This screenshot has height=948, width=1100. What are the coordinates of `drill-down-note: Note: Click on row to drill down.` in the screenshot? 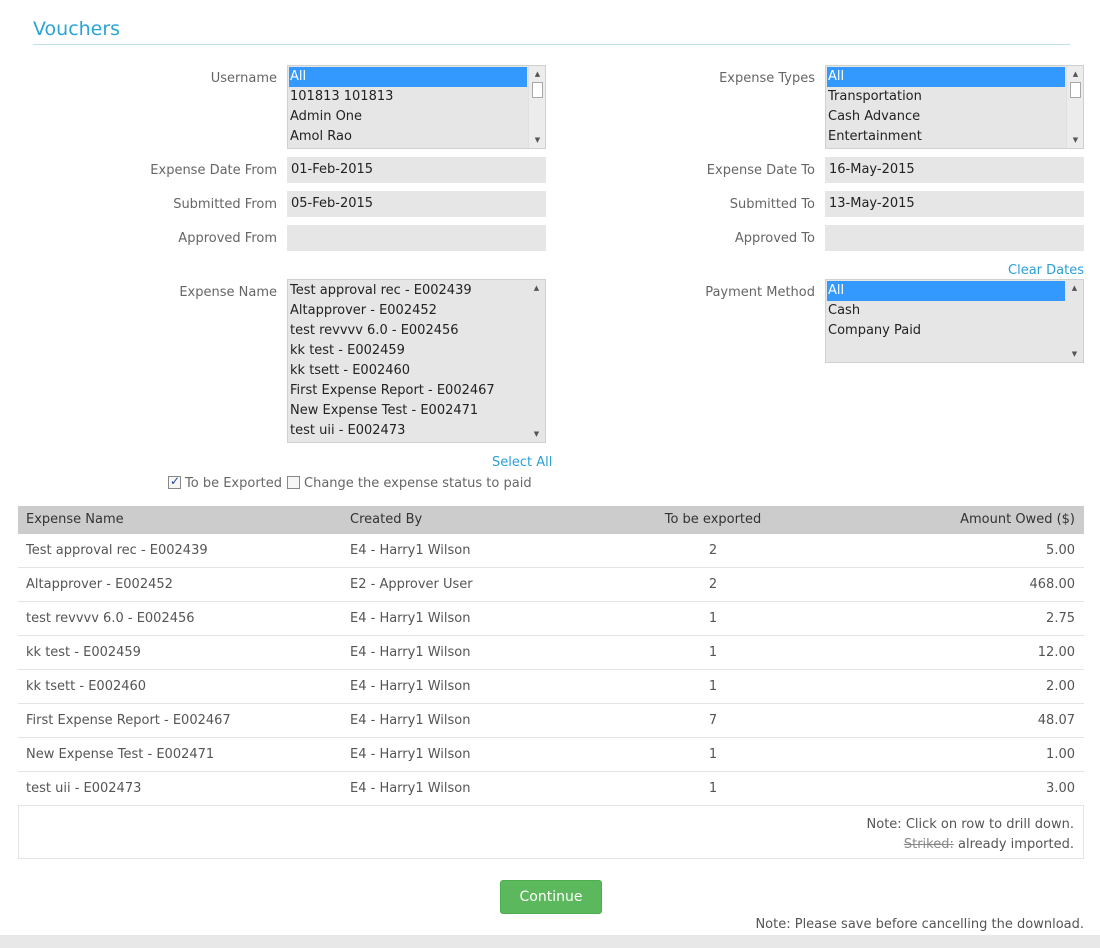 It's located at (970, 824).